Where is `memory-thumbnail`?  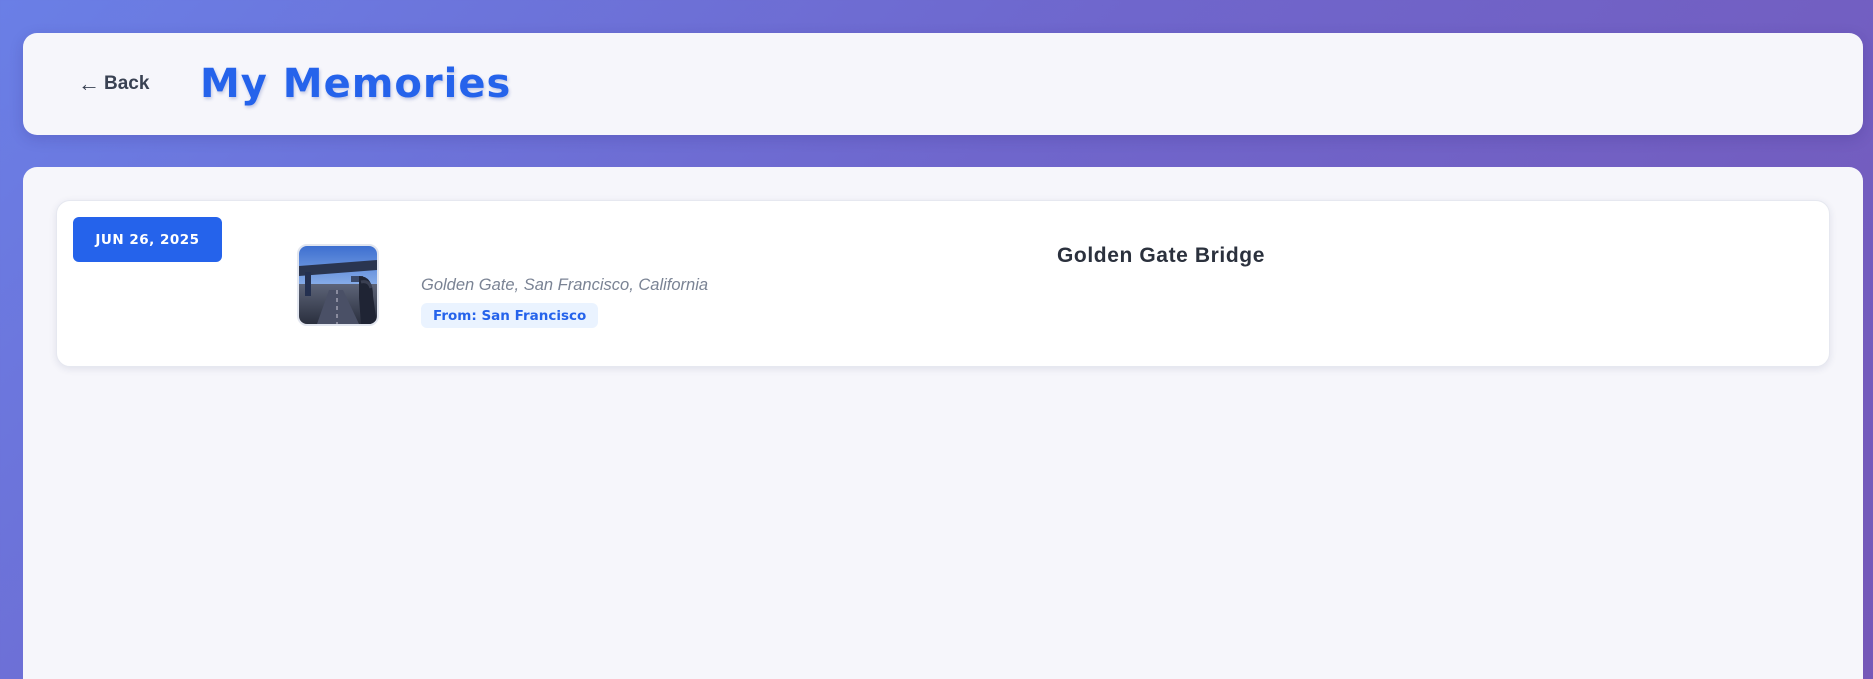 memory-thumbnail is located at coordinates (338, 285).